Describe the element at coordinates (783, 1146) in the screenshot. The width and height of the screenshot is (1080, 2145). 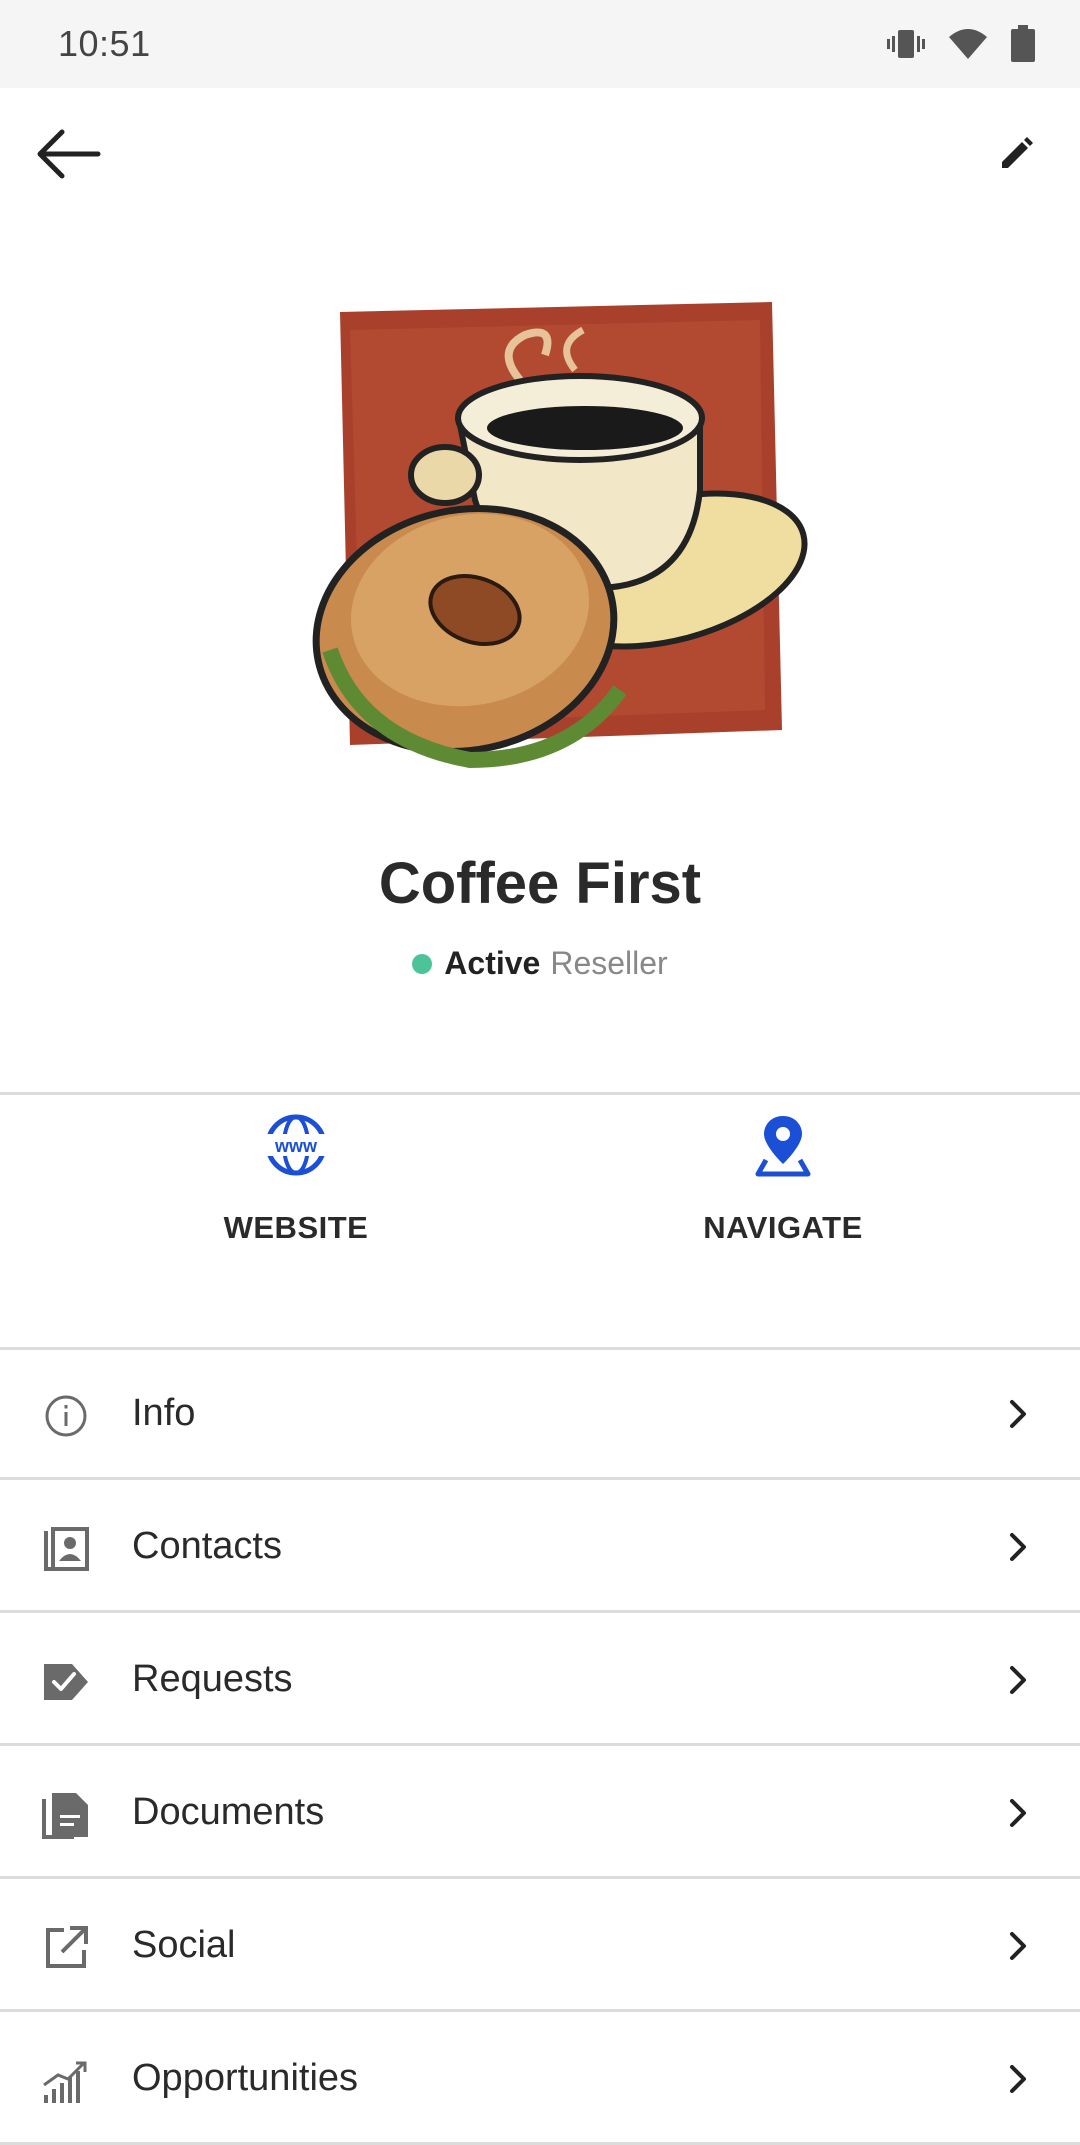
I see `map-pin-icon` at that location.